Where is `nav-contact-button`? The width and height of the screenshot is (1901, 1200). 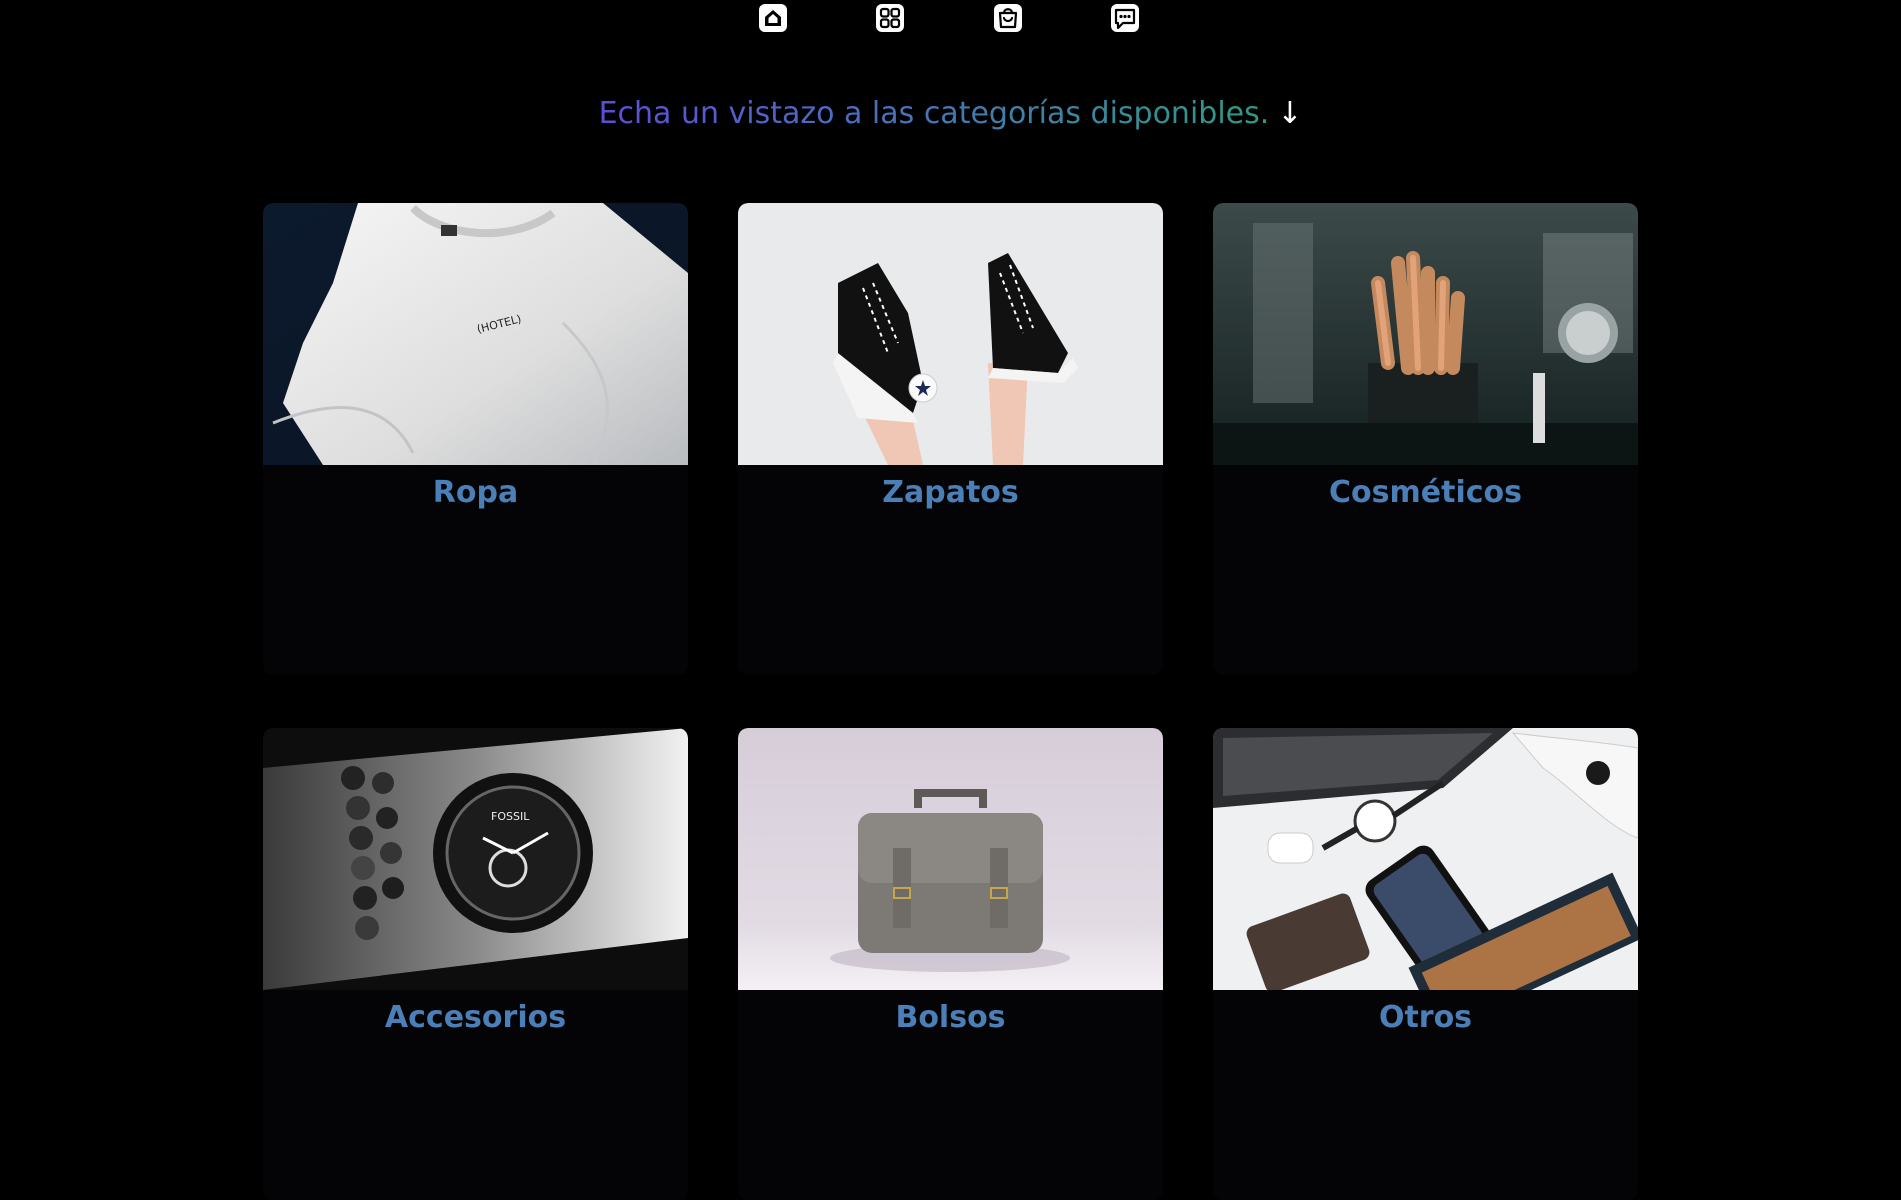 nav-contact-button is located at coordinates (1125, 18).